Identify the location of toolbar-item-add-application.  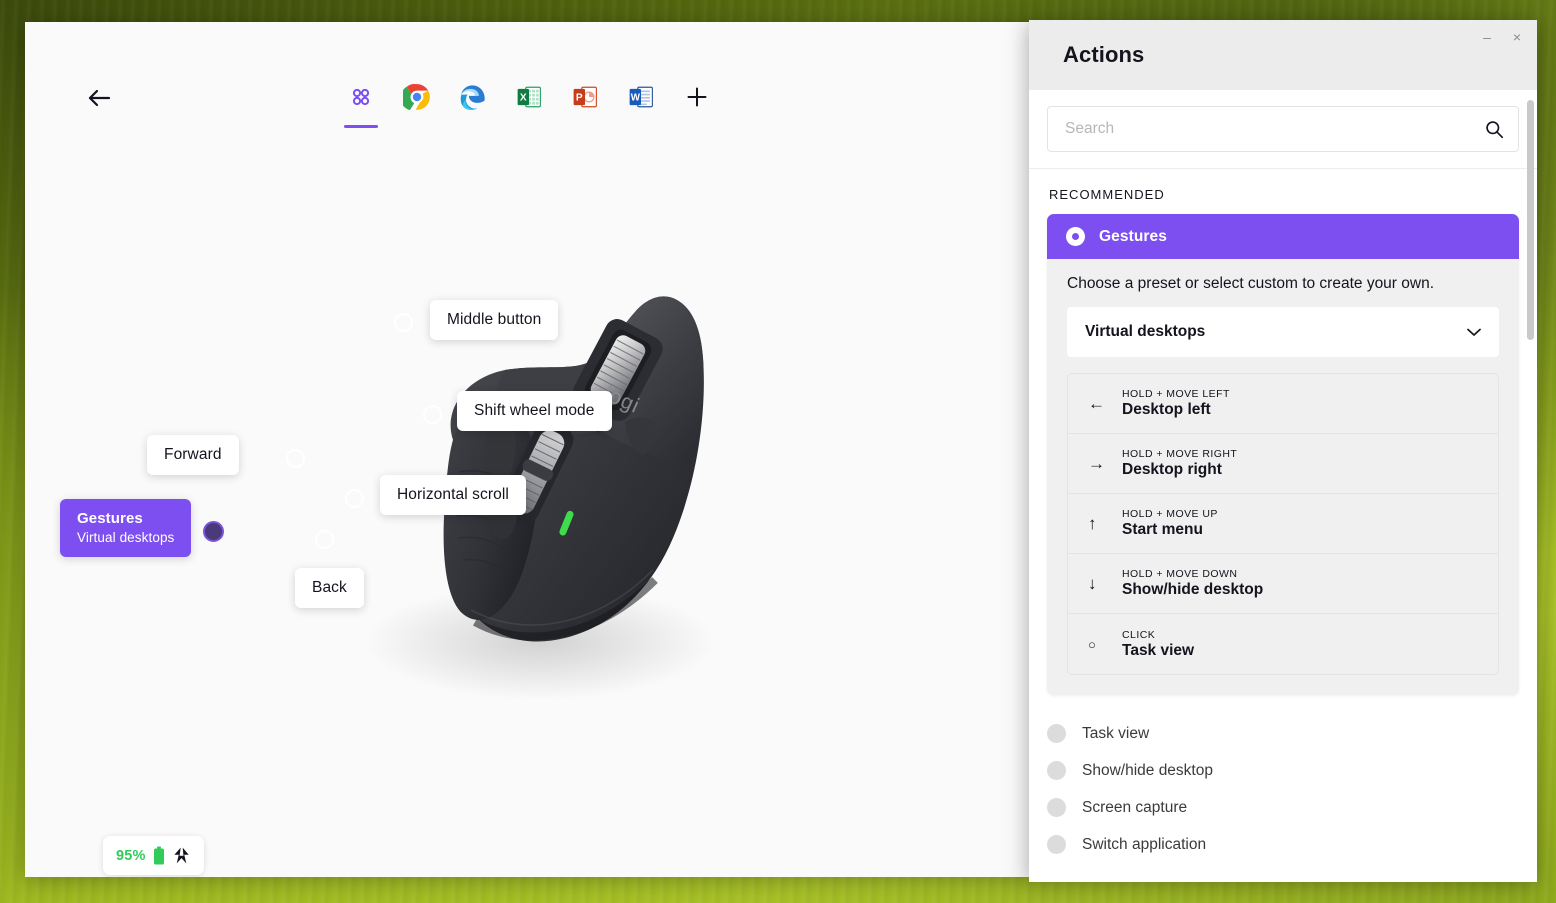
(697, 97).